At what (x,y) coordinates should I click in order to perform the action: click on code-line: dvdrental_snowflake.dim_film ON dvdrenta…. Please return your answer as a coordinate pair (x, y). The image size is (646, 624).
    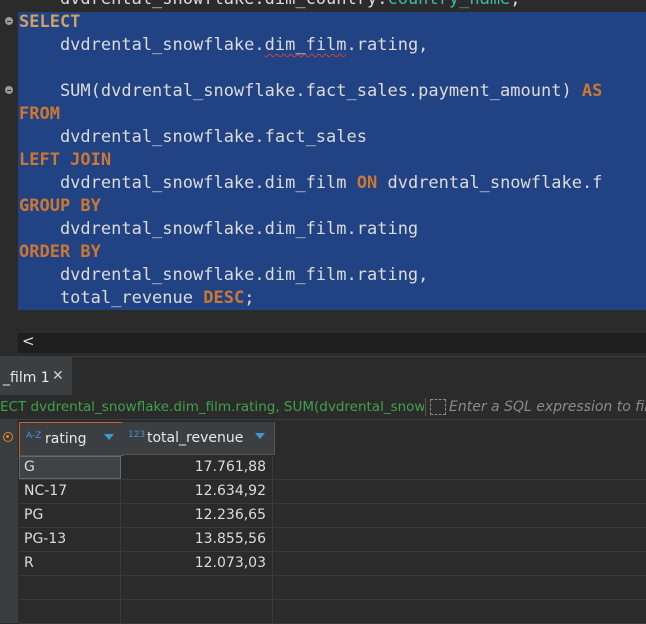
    Looking at the image, I should click on (310, 183).